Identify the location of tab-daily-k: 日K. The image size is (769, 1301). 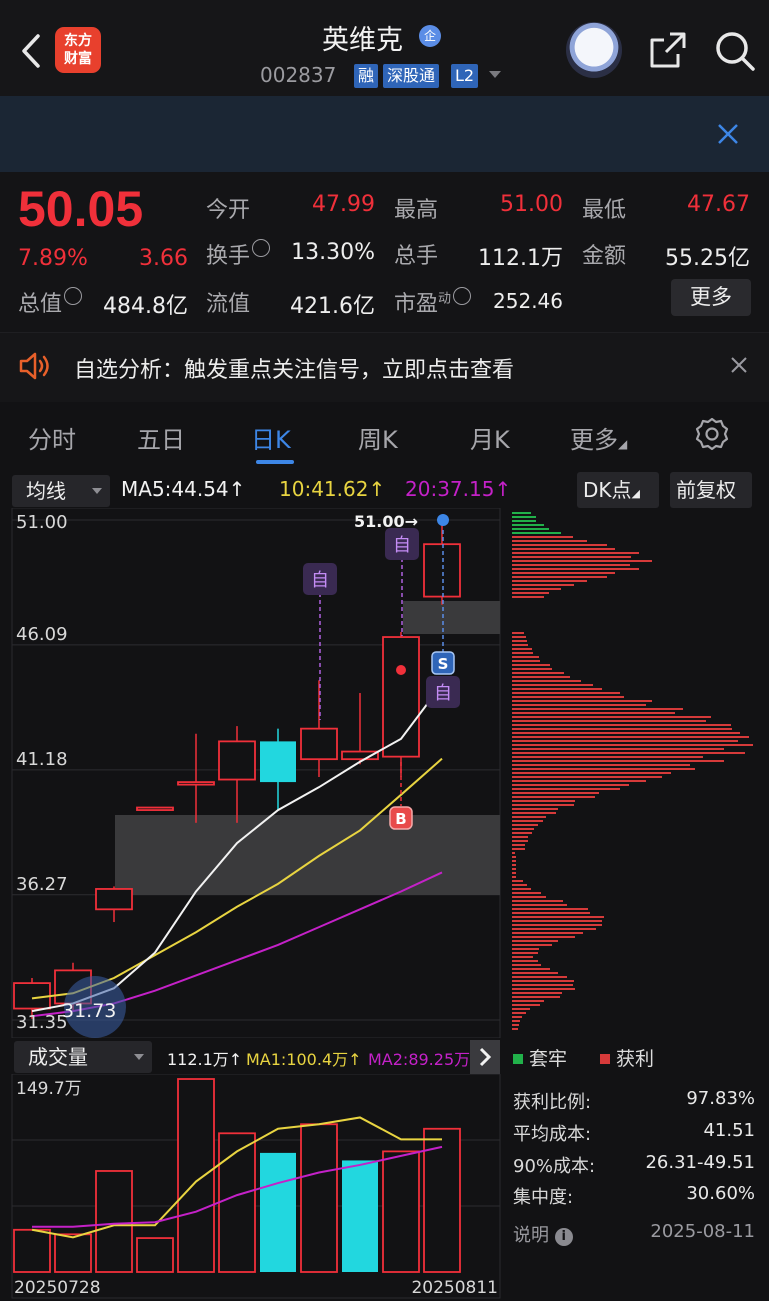
(271, 437).